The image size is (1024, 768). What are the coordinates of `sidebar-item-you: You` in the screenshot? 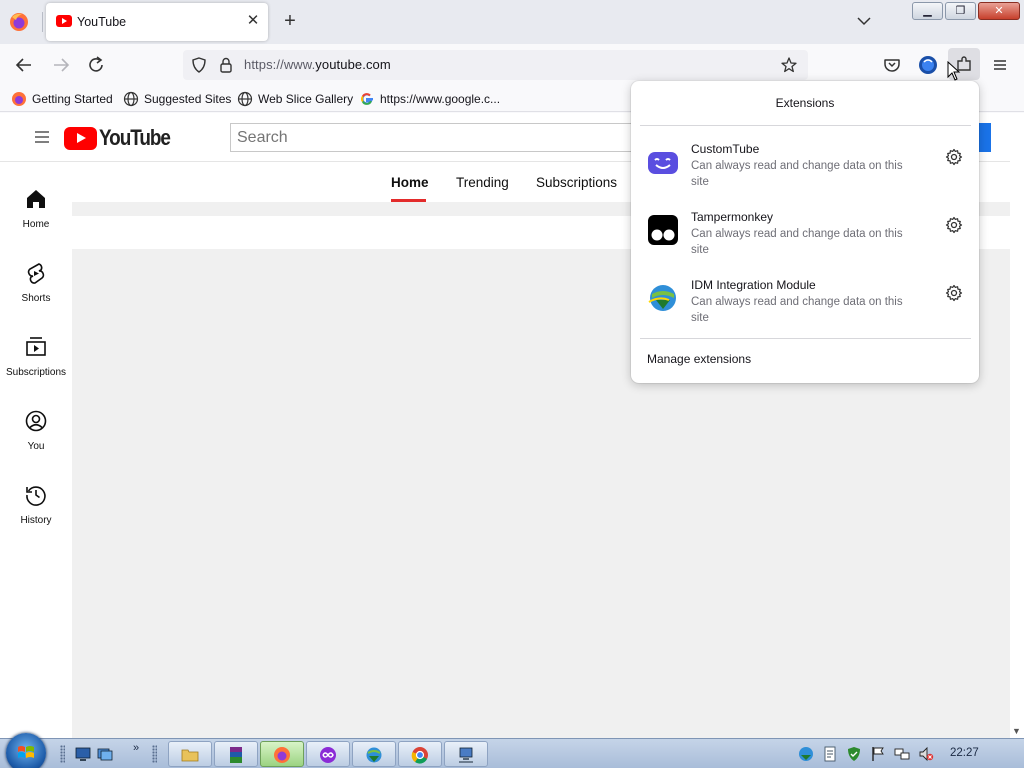 It's located at (36, 439).